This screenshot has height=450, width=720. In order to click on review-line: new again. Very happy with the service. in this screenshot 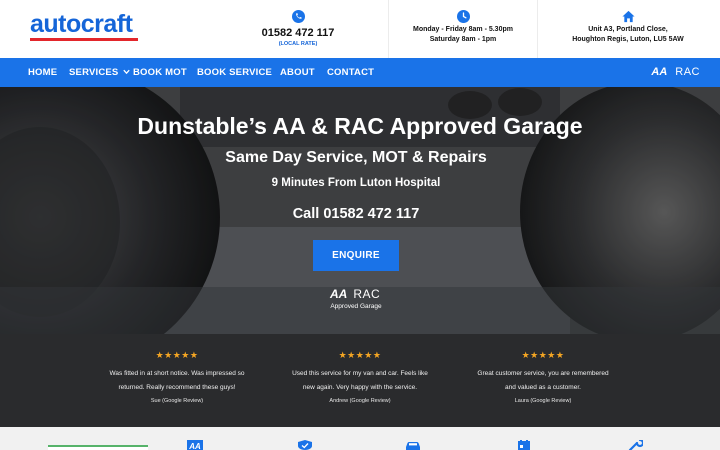, I will do `click(360, 387)`.